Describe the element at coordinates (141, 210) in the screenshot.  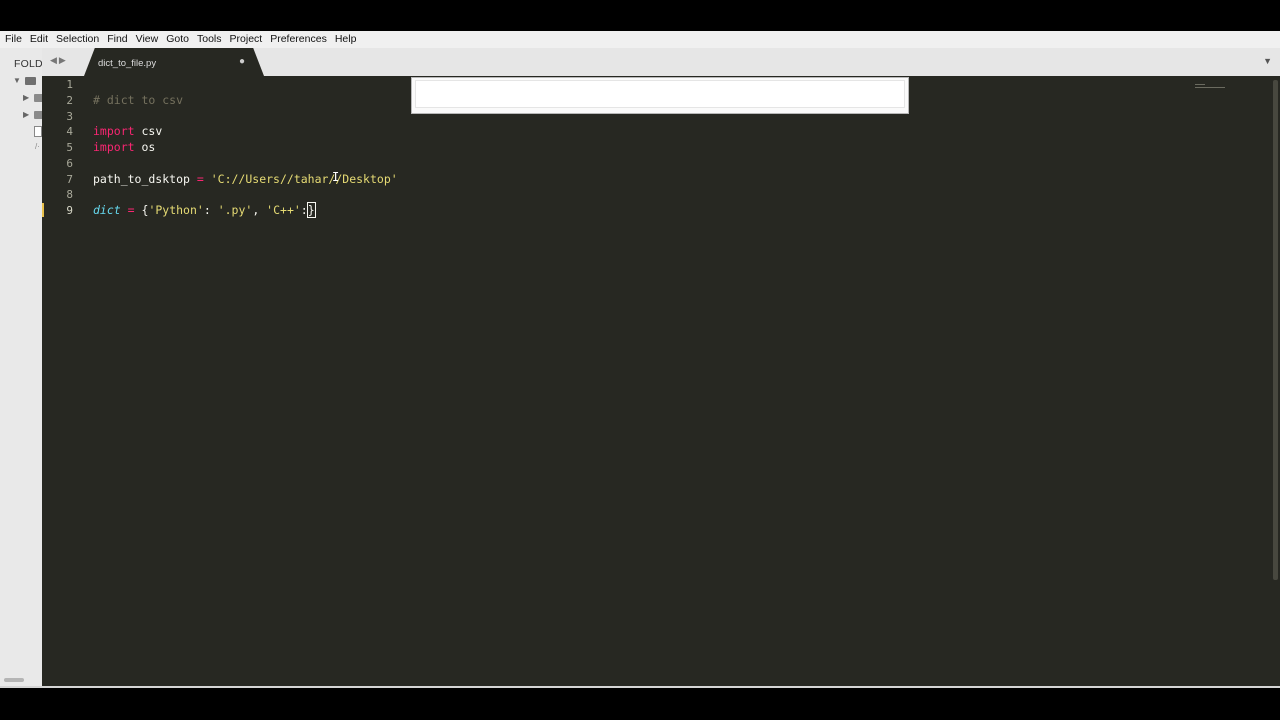
I see `open-brace: {` at that location.